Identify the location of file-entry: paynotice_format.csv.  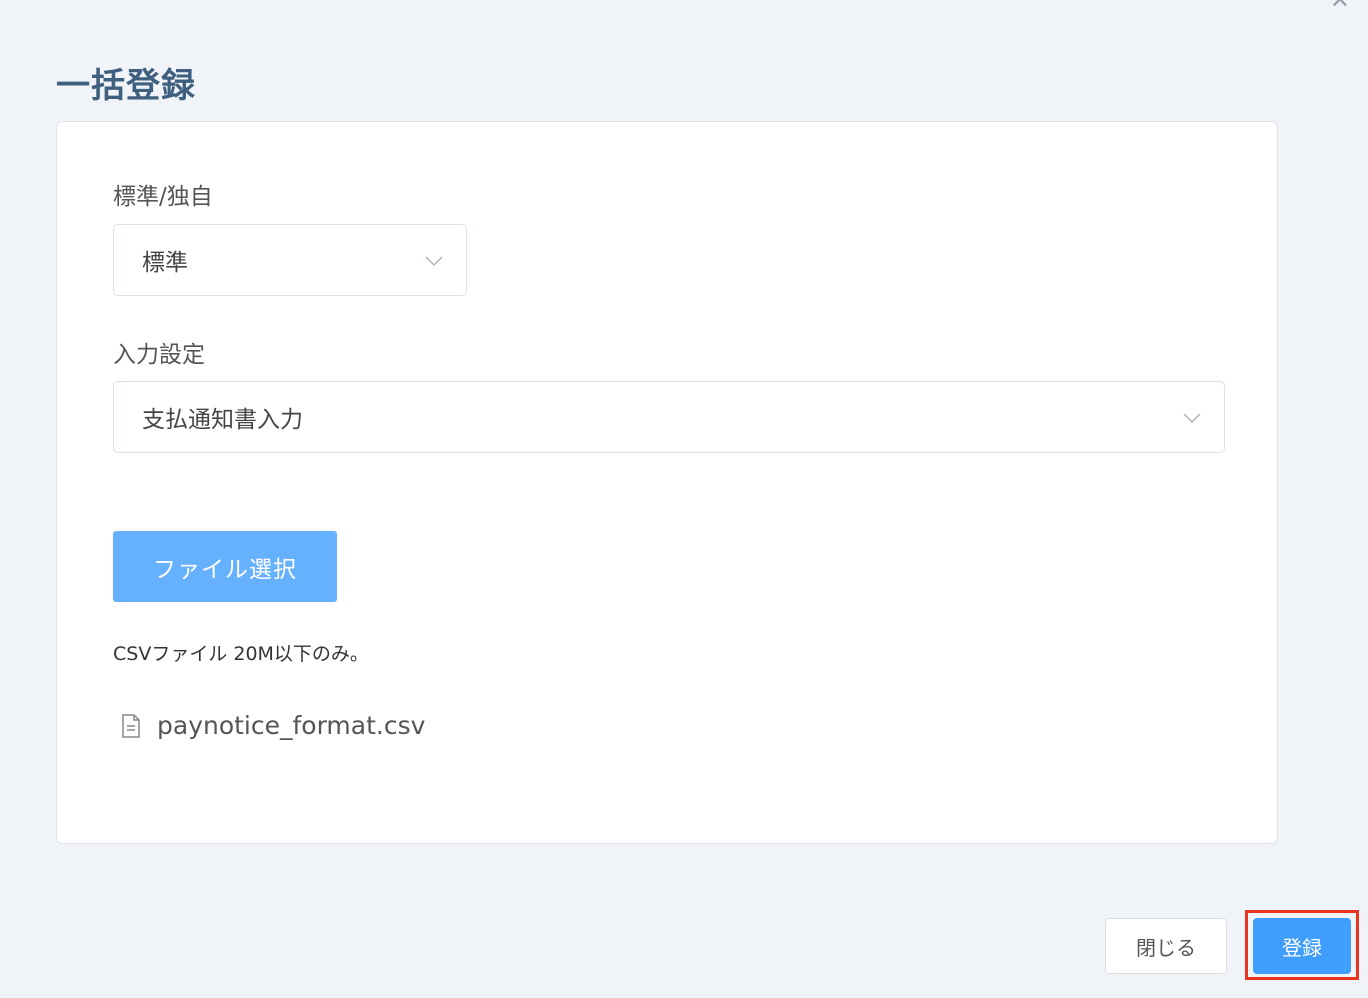
(273, 725).